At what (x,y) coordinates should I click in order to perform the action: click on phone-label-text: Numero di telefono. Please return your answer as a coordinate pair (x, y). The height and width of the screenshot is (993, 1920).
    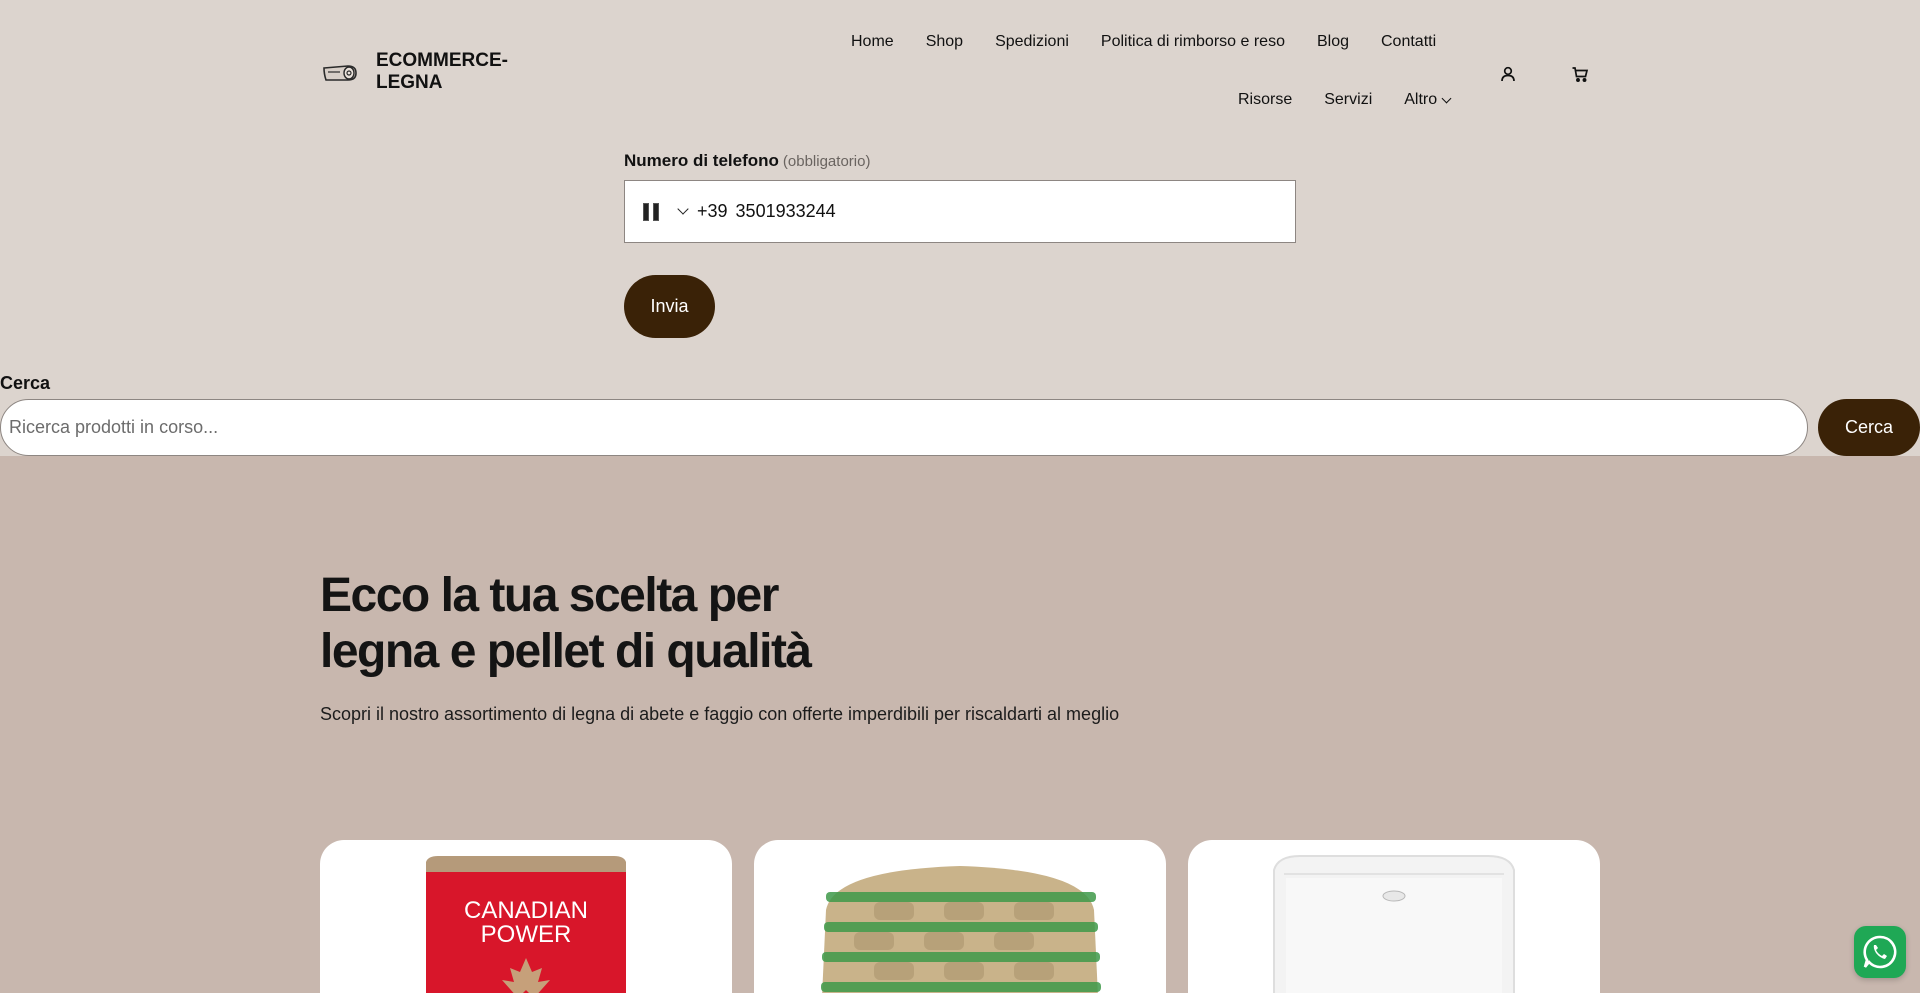
    Looking at the image, I should click on (701, 160).